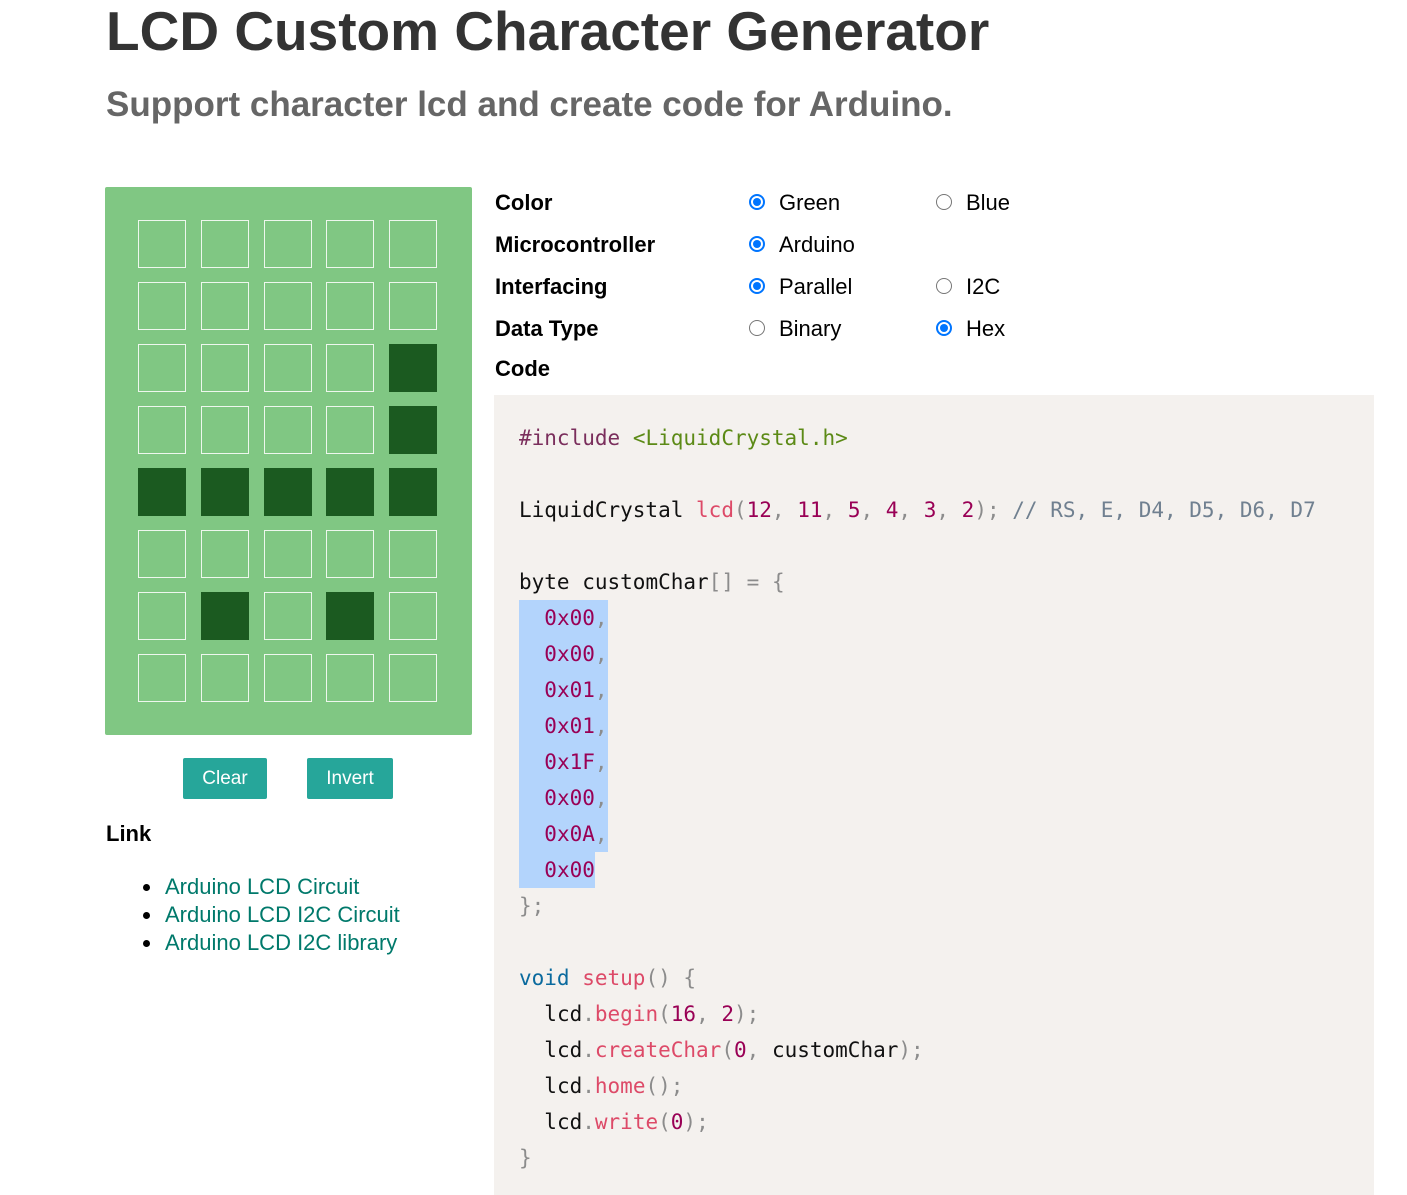 Image resolution: width=1407 pixels, height=1195 pixels. I want to click on lcd-pixel-r3-c2, so click(287, 430).